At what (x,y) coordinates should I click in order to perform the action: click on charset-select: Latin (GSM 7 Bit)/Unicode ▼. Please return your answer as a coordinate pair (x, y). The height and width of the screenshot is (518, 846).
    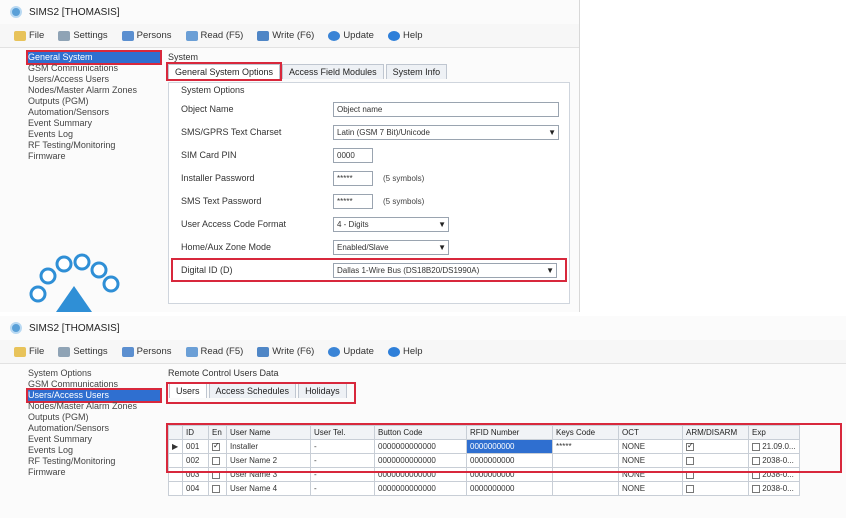
    Looking at the image, I should click on (446, 132).